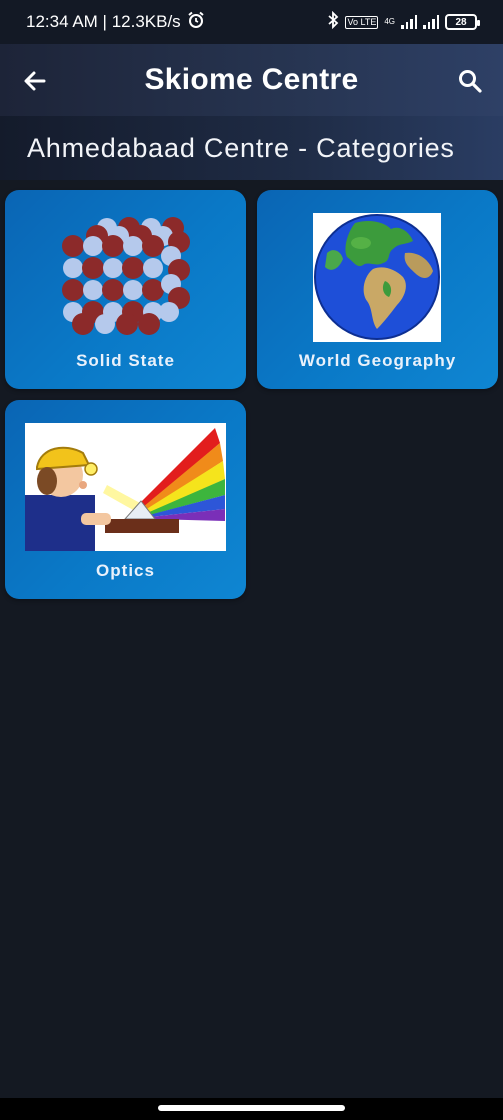 This screenshot has height=1120, width=503. I want to click on home-indicator, so click(251, 1108).